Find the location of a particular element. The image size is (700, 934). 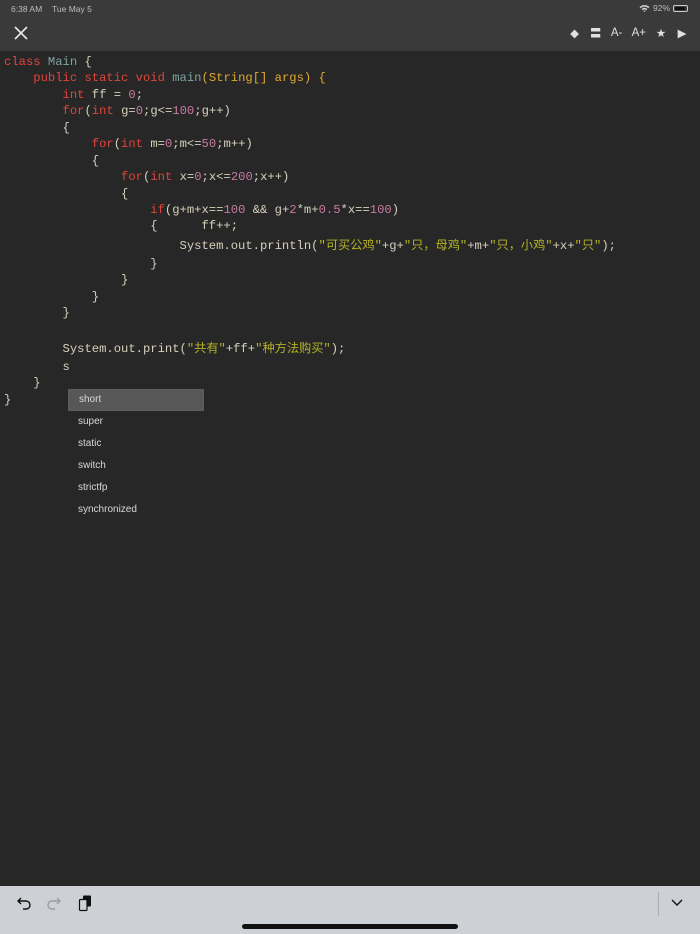

status-time: 6:38 AM is located at coordinates (27, 9).